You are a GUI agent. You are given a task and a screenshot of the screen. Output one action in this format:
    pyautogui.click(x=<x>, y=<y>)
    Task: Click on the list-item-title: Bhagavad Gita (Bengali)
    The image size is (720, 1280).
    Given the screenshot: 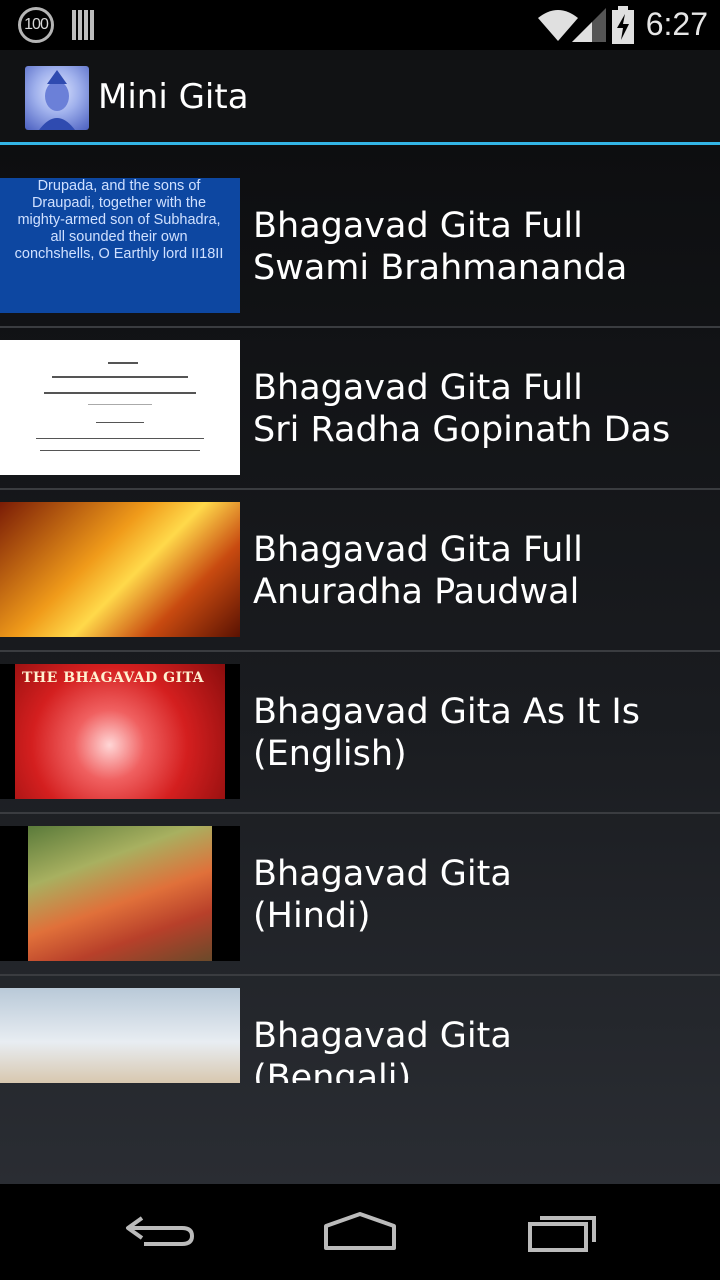 What is the action you would take?
    pyautogui.click(x=382, y=1049)
    